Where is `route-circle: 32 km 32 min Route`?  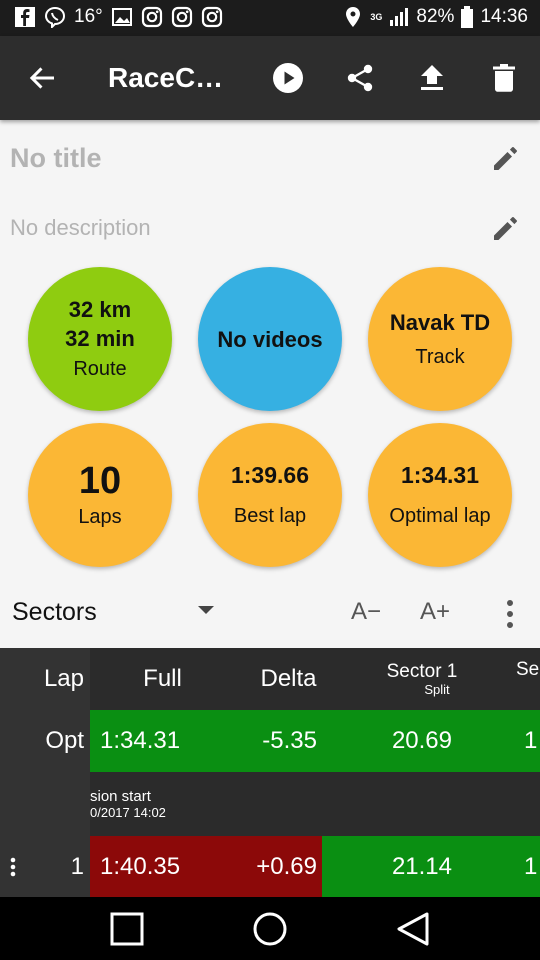 route-circle: 32 km 32 min Route is located at coordinates (100, 339).